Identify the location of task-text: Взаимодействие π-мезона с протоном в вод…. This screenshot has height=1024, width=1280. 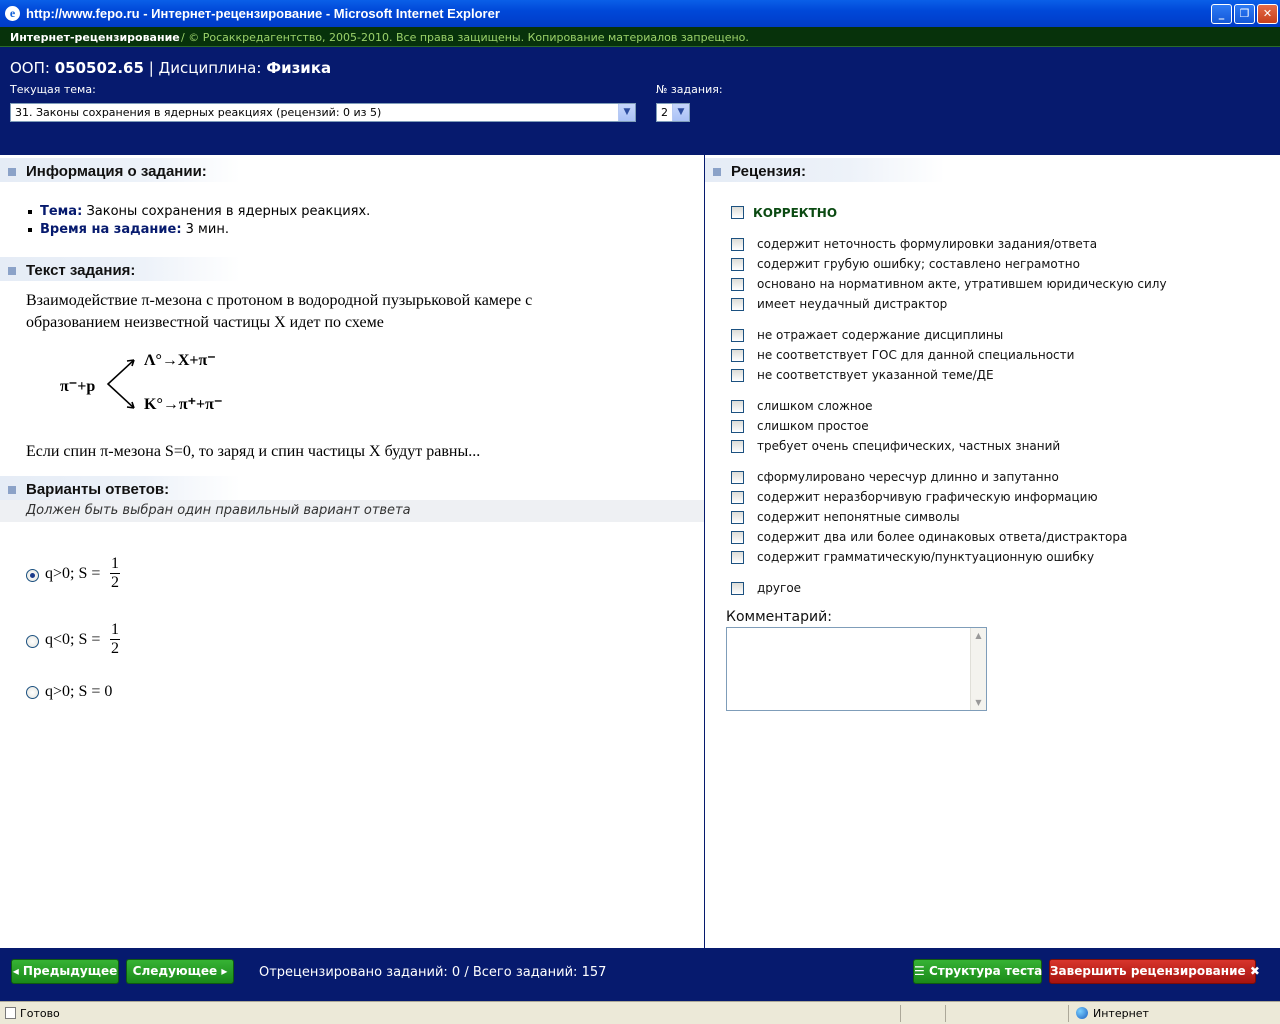
(279, 311).